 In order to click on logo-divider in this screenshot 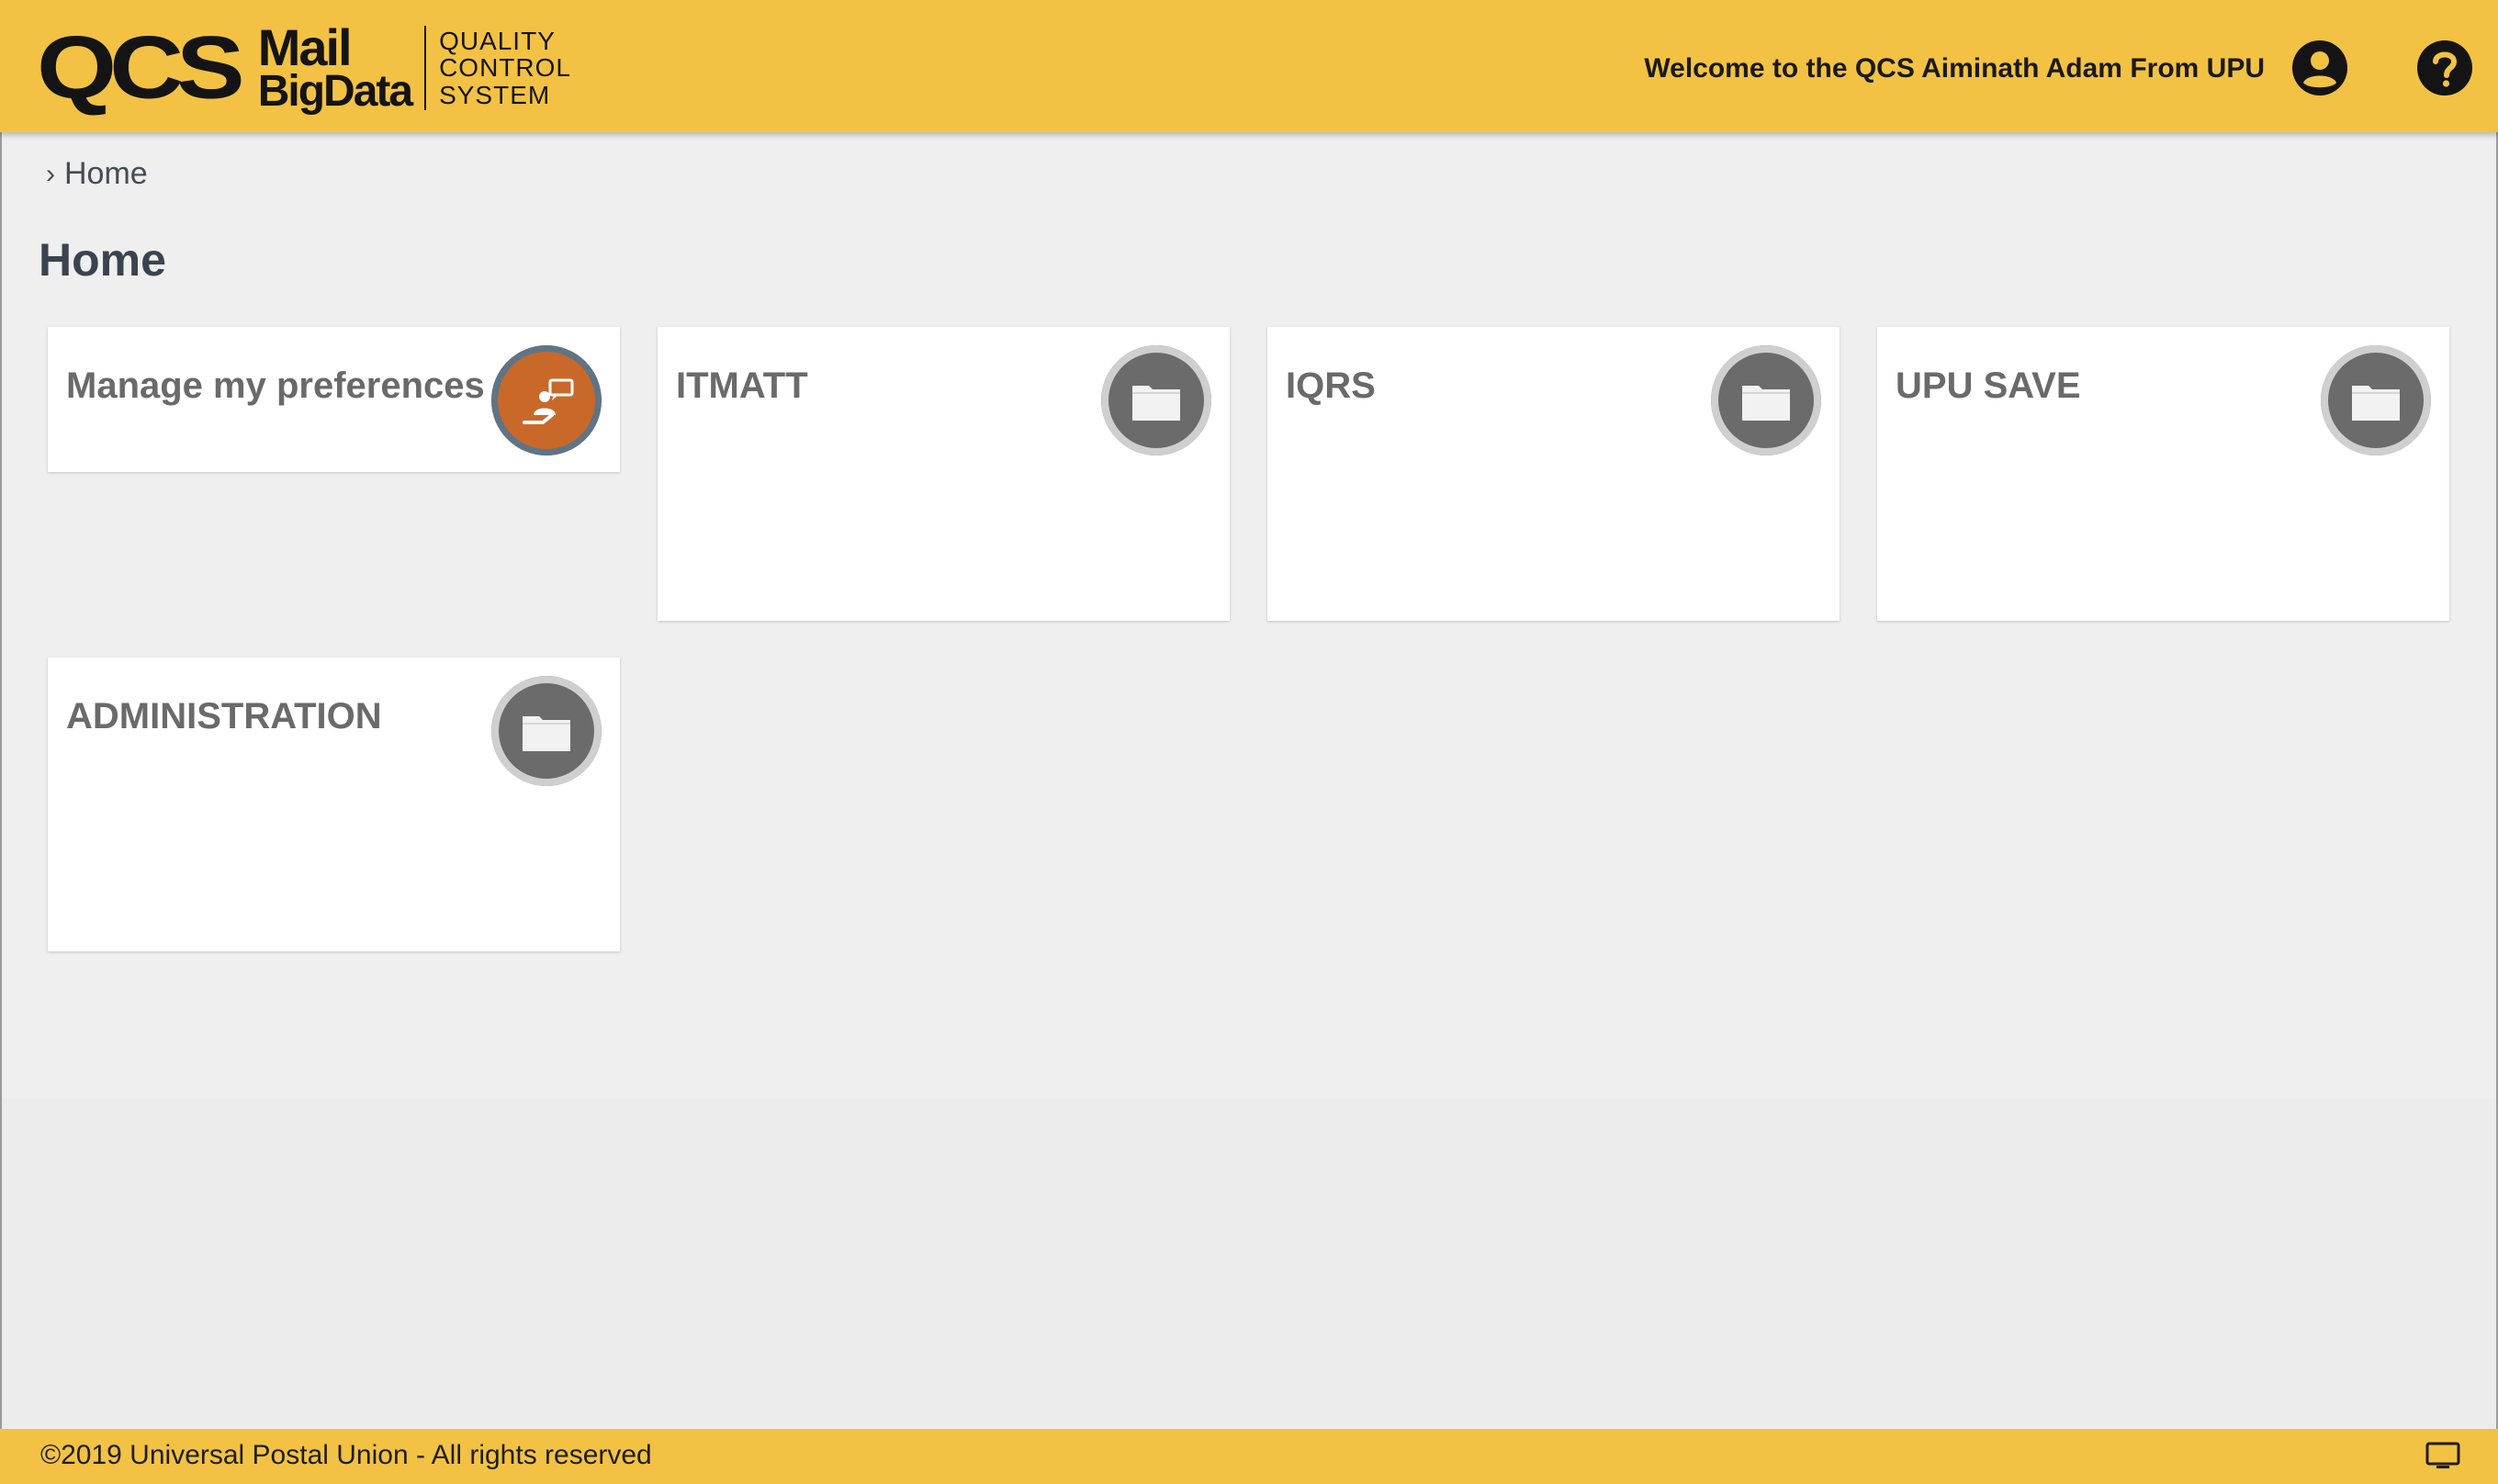, I will do `click(425, 68)`.